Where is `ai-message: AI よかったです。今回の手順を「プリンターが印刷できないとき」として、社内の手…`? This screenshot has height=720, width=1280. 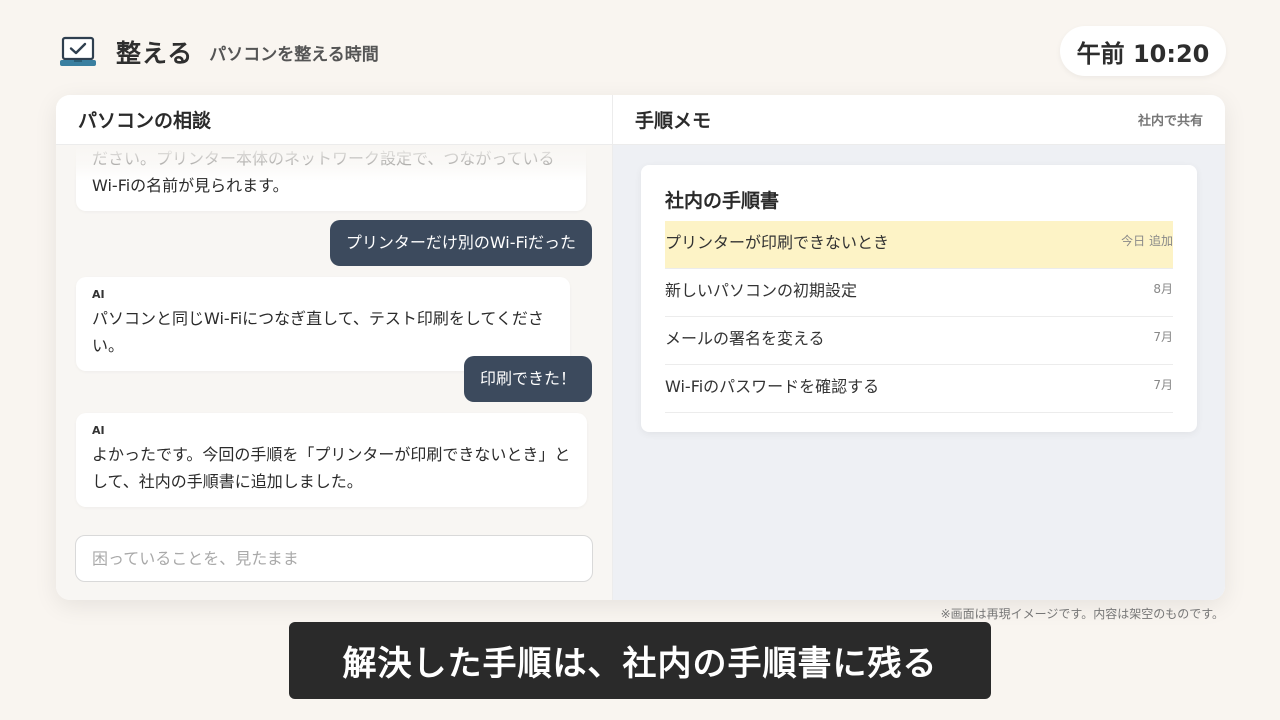 ai-message: AI よかったです。今回の手順を「プリンターが印刷できないとき」として、社内の手… is located at coordinates (331, 460).